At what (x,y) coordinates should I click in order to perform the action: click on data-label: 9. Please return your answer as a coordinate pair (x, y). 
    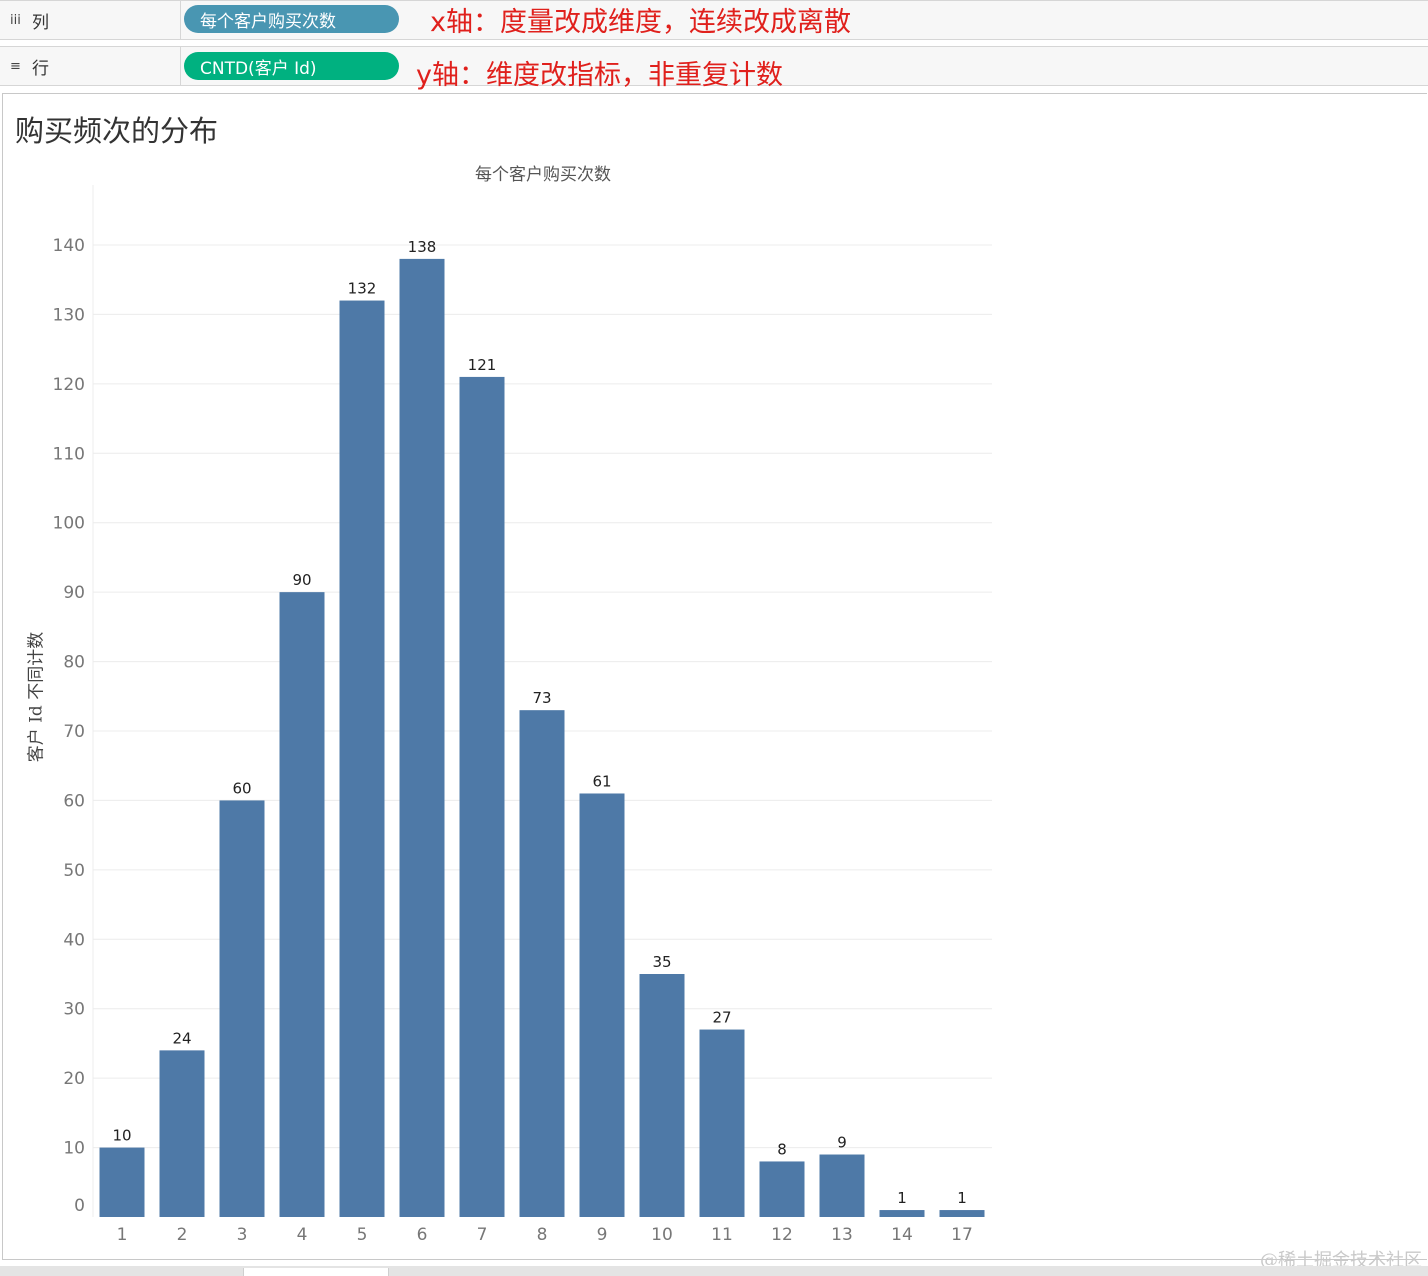
    Looking at the image, I should click on (842, 1143).